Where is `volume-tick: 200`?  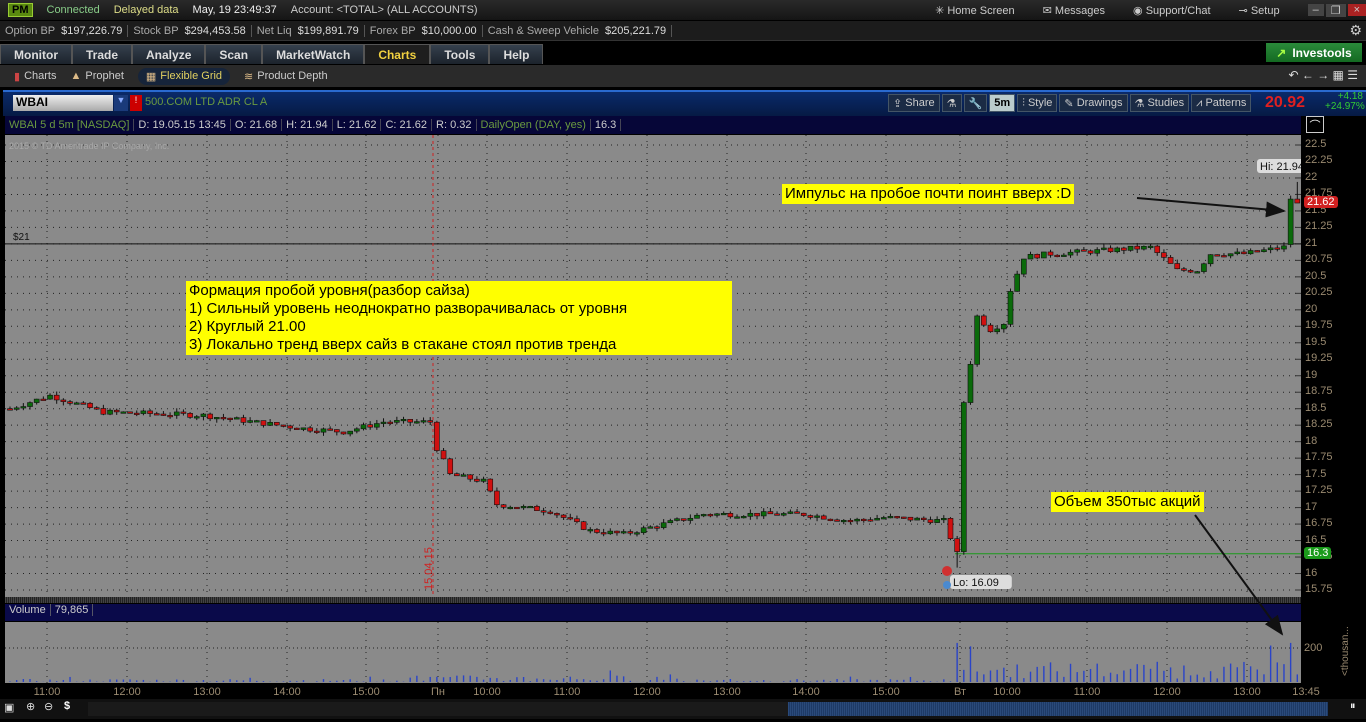 volume-tick: 200 is located at coordinates (1313, 648).